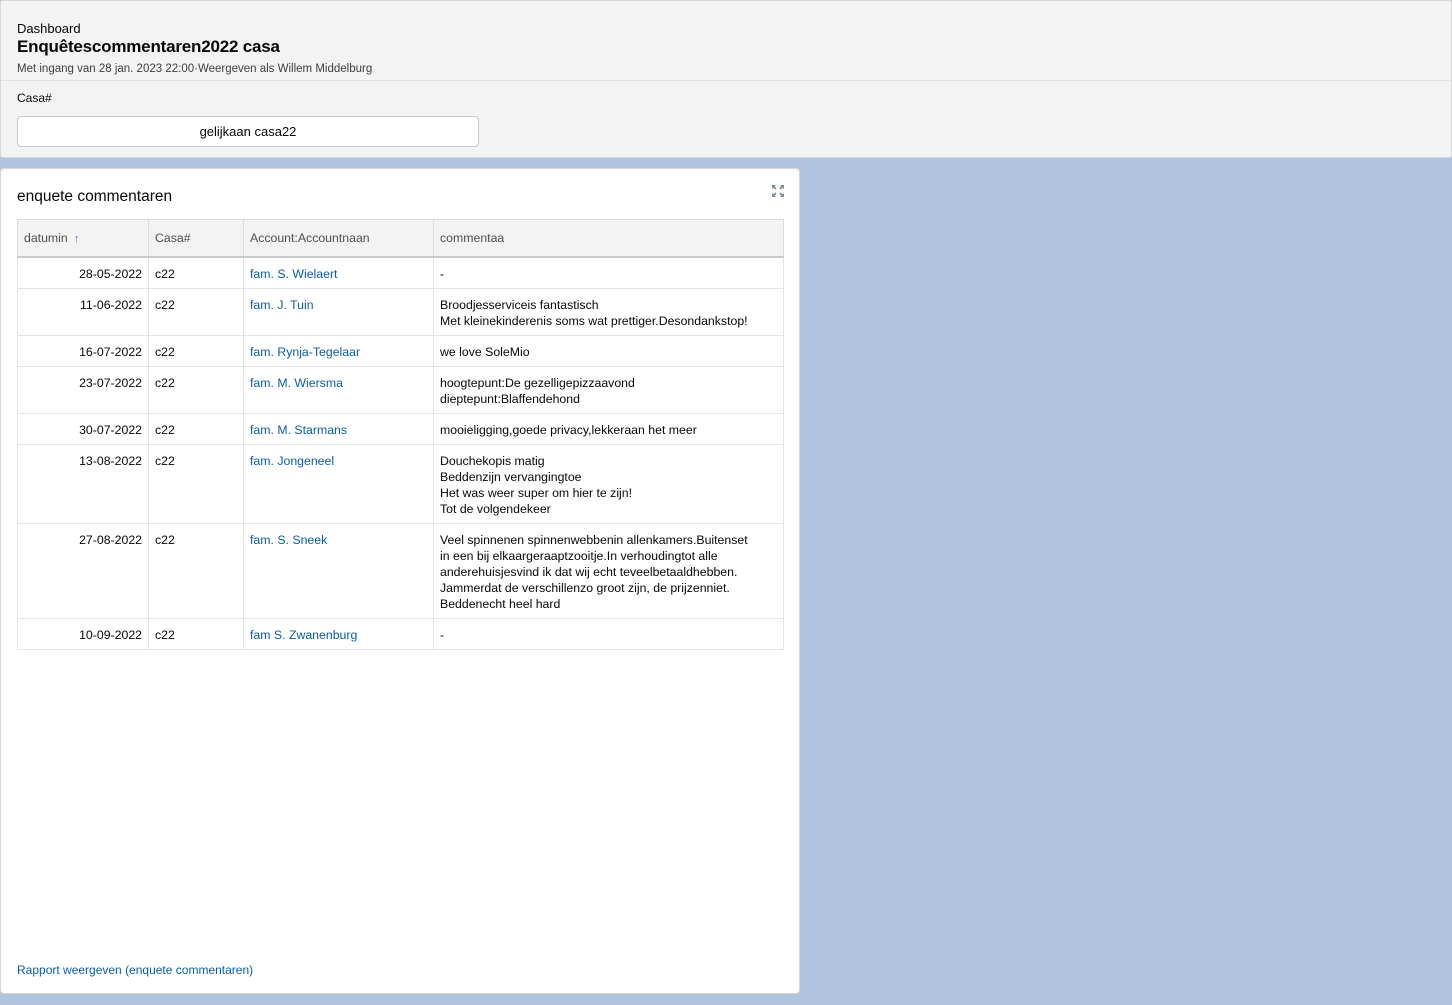 This screenshot has width=1452, height=1005. What do you see at coordinates (338, 483) in the screenshot?
I see `account-link: fam. Jongeneel` at bounding box center [338, 483].